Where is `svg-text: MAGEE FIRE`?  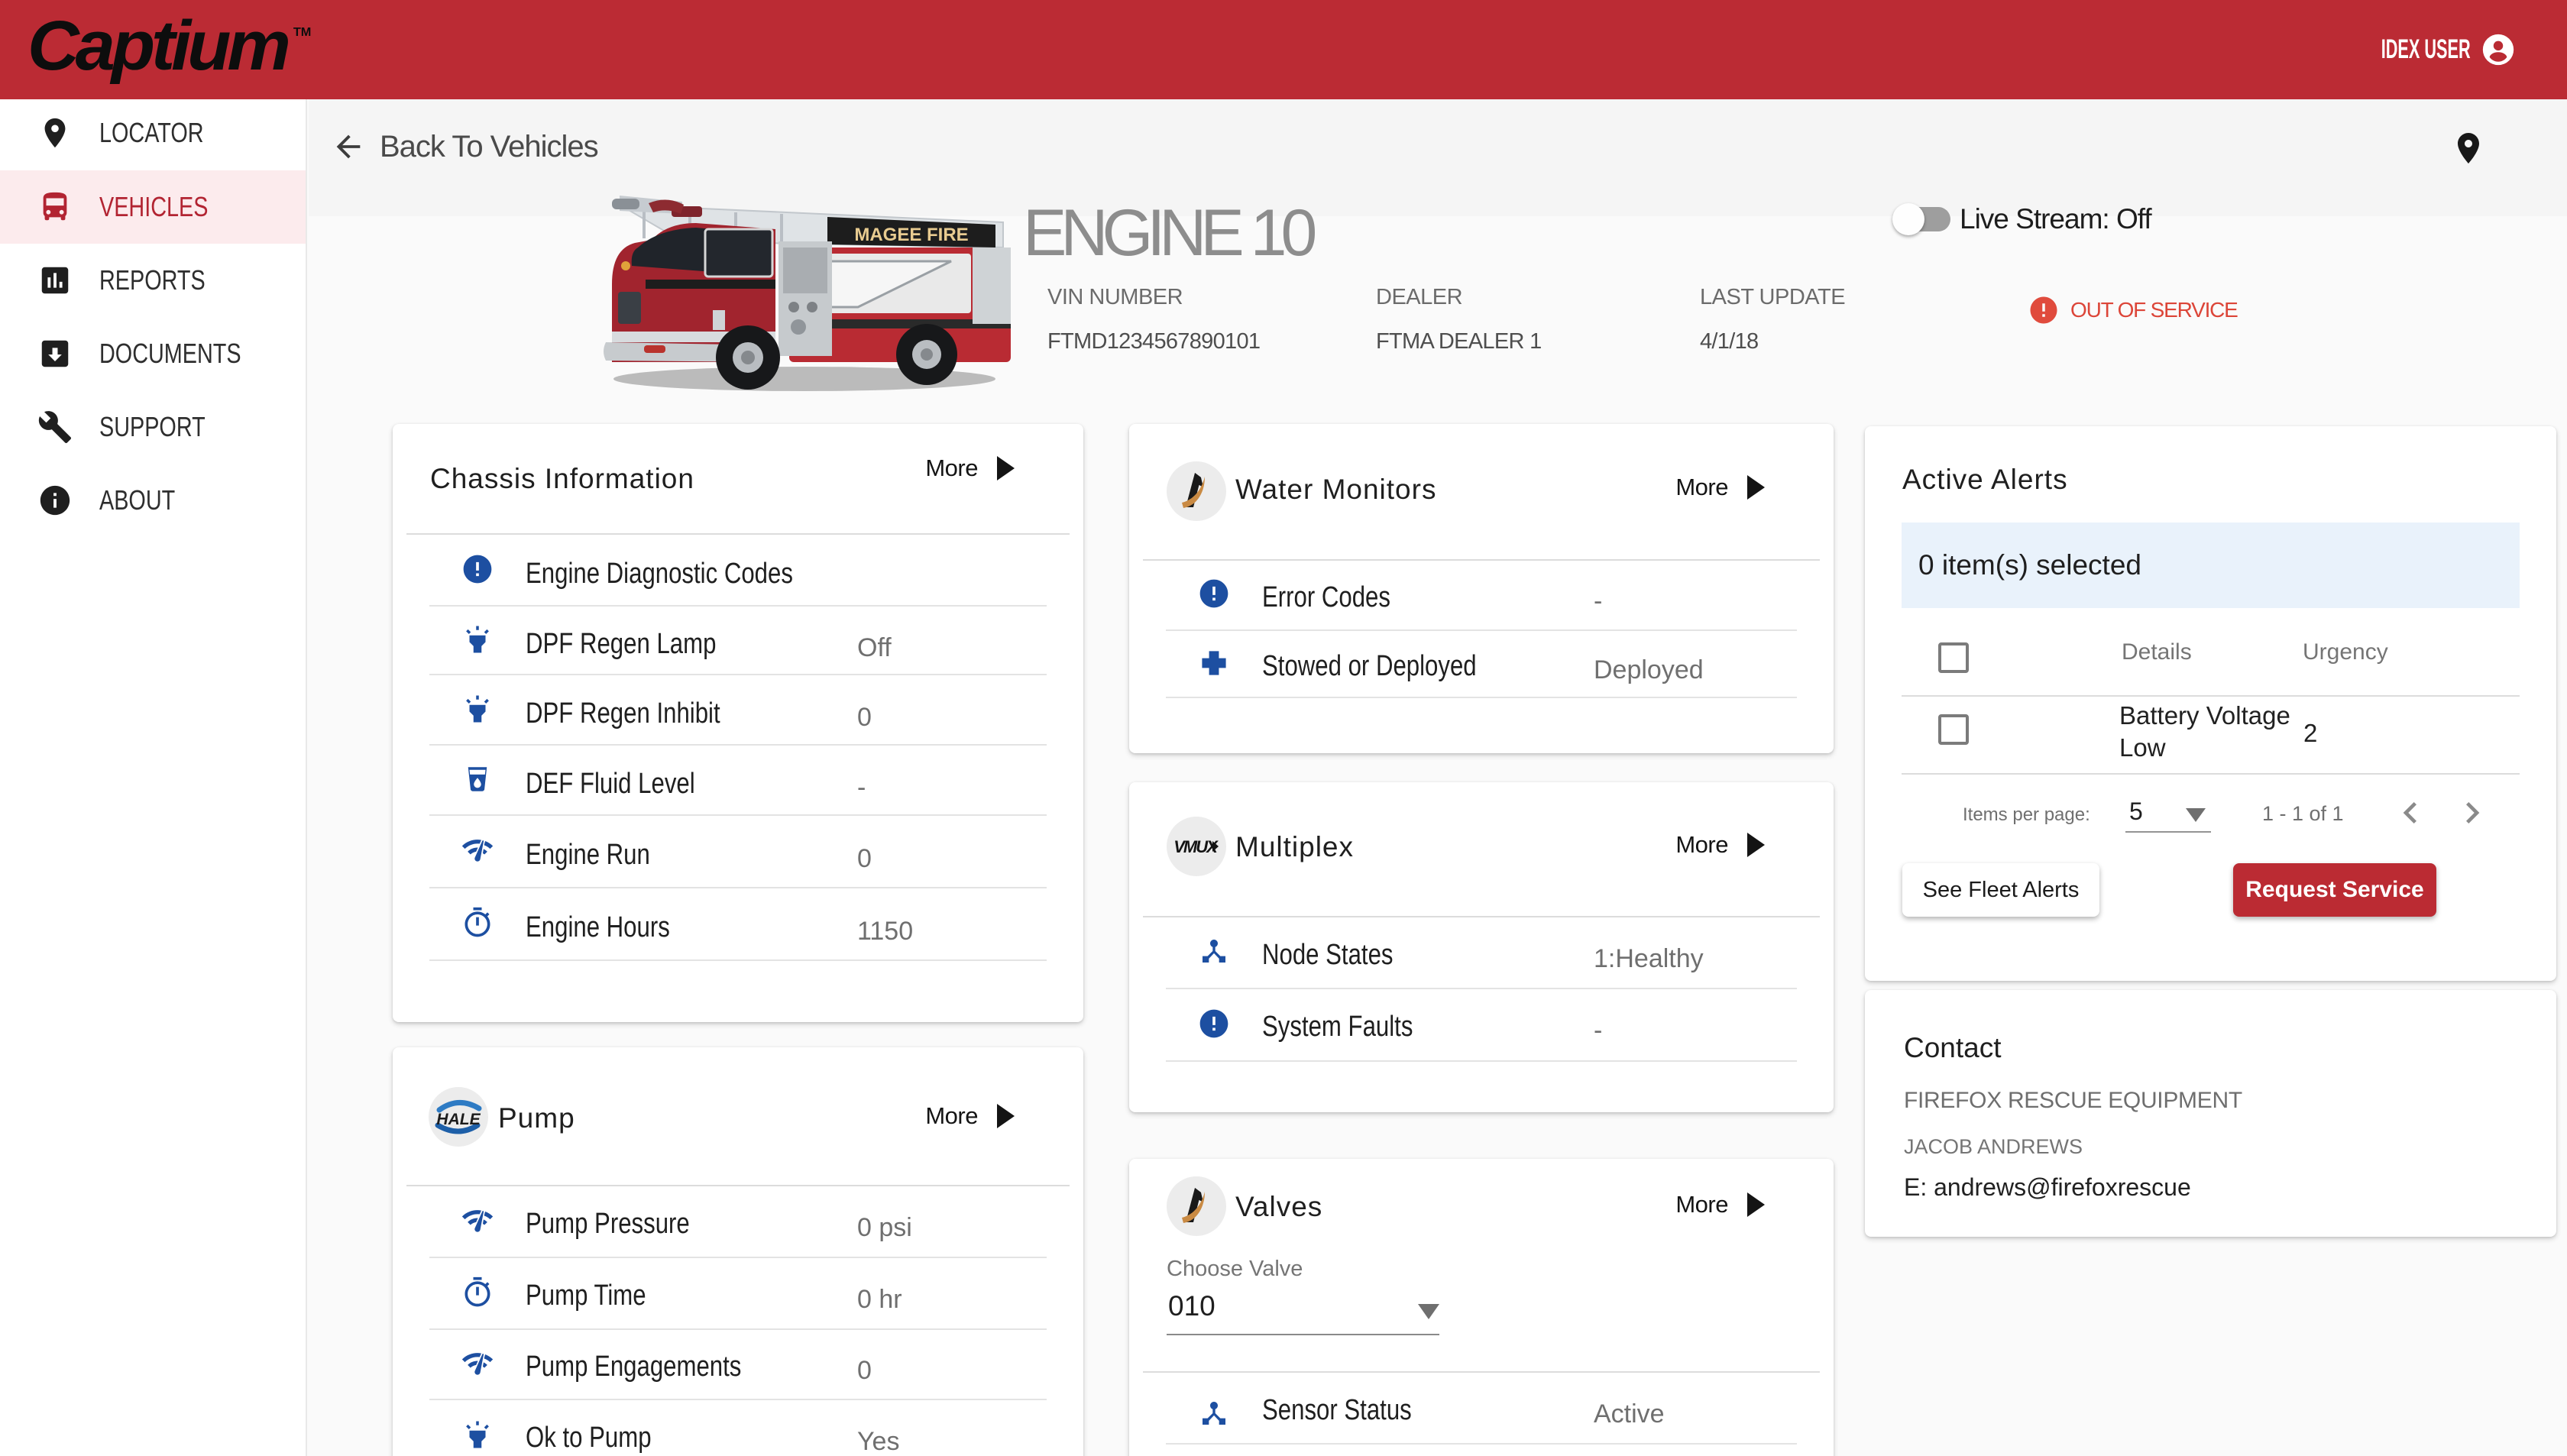 svg-text: MAGEE FIRE is located at coordinates (911, 235).